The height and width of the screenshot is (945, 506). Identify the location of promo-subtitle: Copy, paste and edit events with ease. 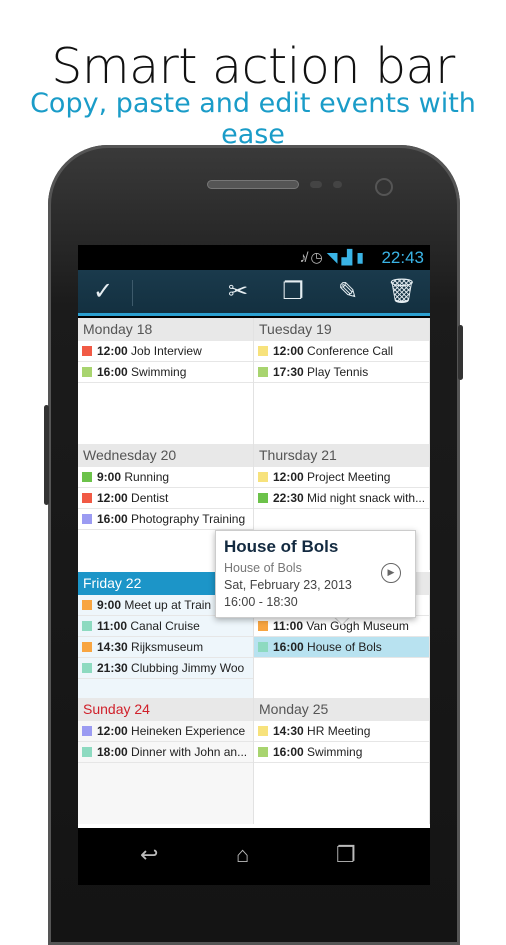
(253, 119).